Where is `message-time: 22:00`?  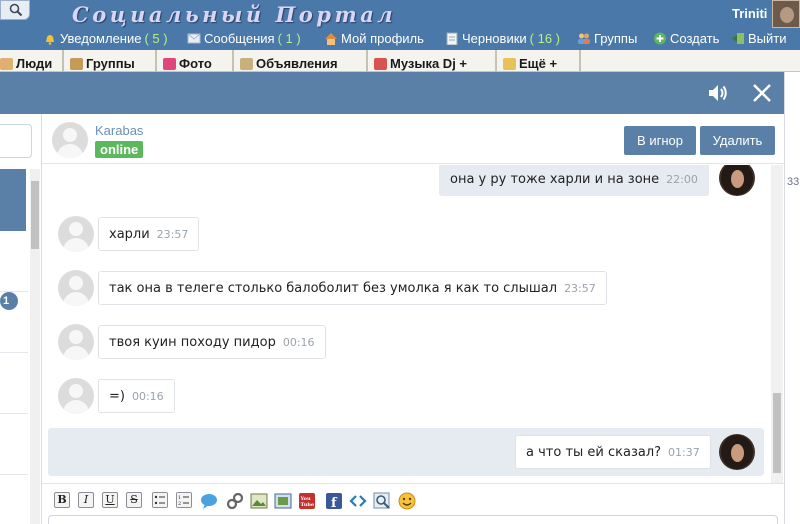 message-time: 22:00 is located at coordinates (682, 179).